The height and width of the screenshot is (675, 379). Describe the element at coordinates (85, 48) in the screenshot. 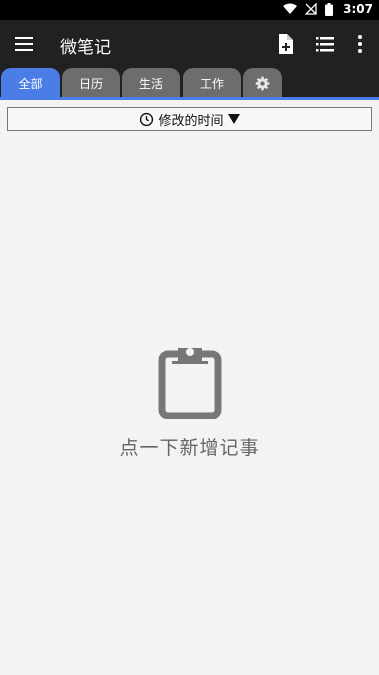

I see `app-title: 微笔记` at that location.